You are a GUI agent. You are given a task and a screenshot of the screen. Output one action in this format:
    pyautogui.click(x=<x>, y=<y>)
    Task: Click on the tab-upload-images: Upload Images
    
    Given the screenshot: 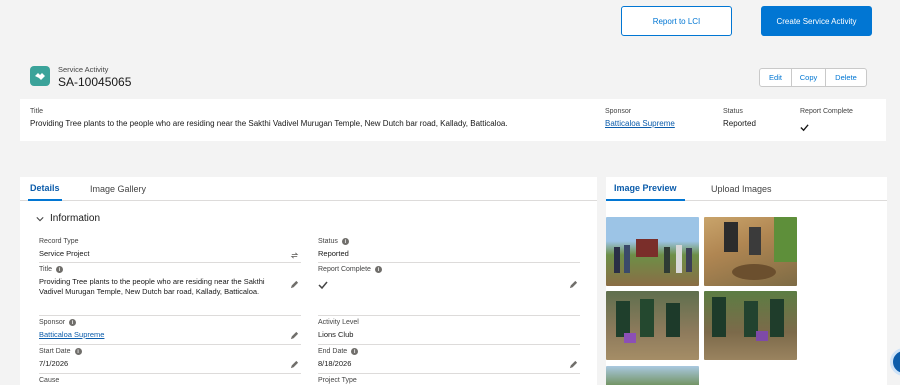 What is the action you would take?
    pyautogui.click(x=741, y=189)
    